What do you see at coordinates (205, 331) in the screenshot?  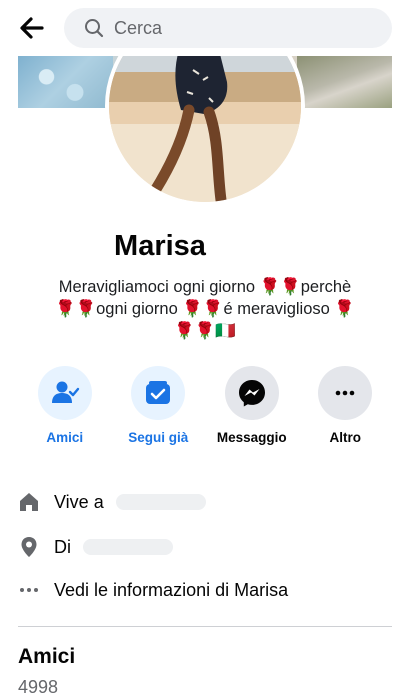 I see `bio-line-3: 🌹🌹🇮🇹` at bounding box center [205, 331].